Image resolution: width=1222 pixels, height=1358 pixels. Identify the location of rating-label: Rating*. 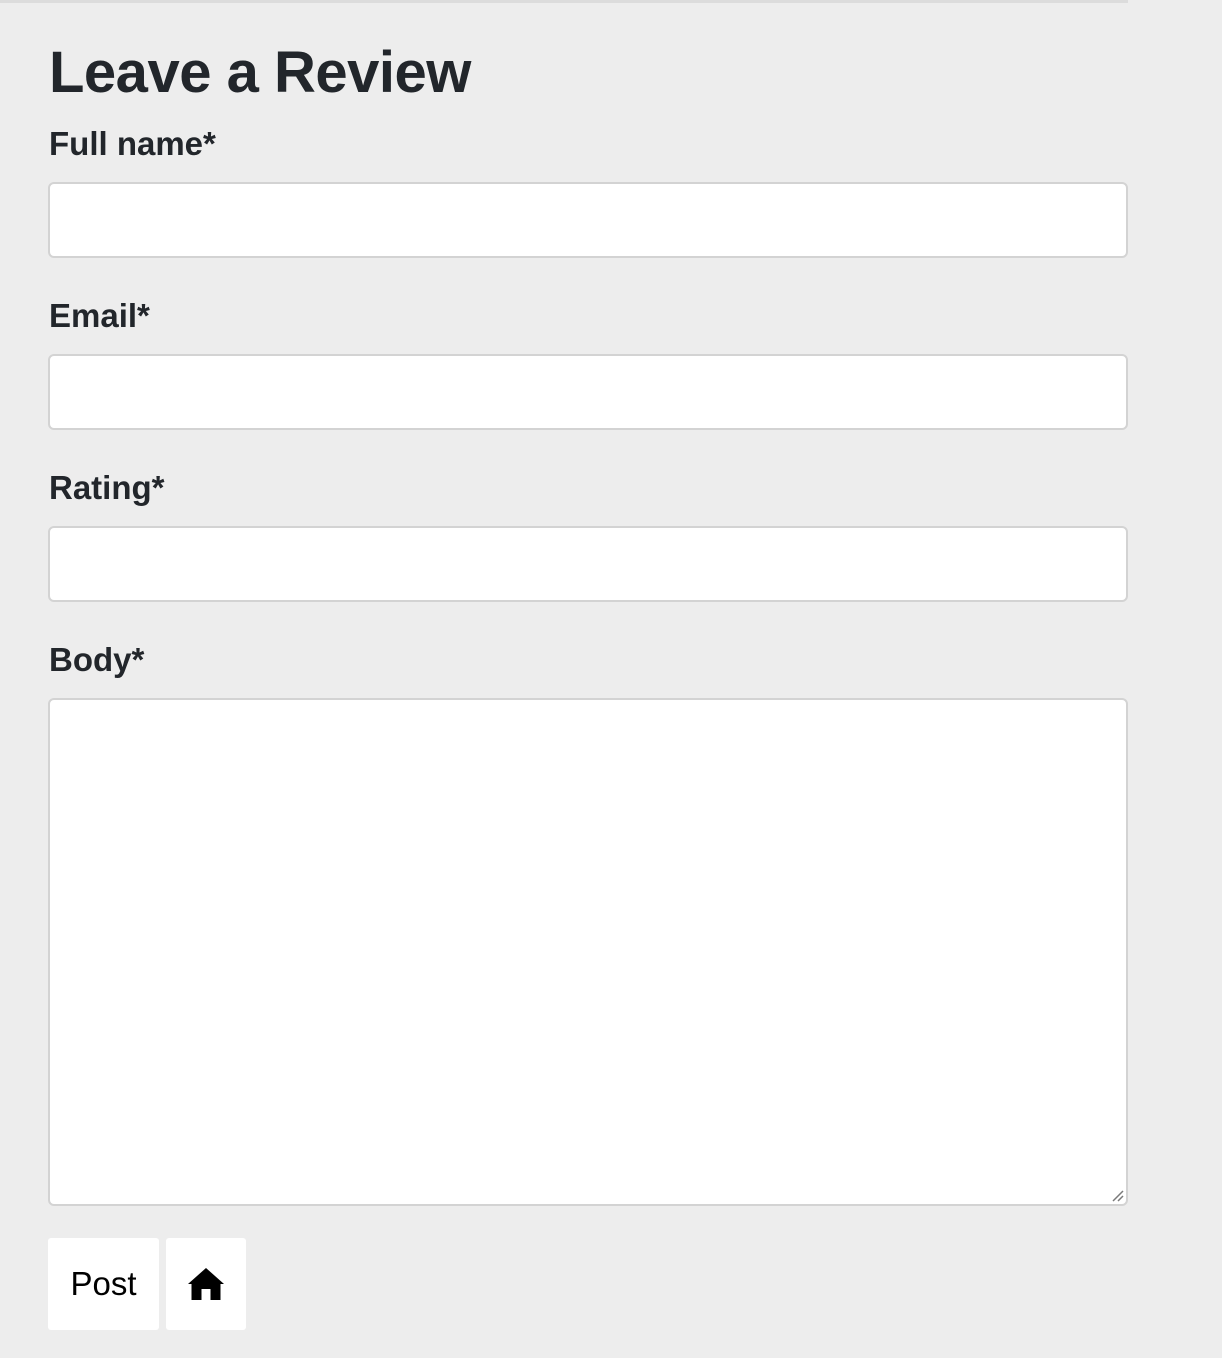
(107, 487).